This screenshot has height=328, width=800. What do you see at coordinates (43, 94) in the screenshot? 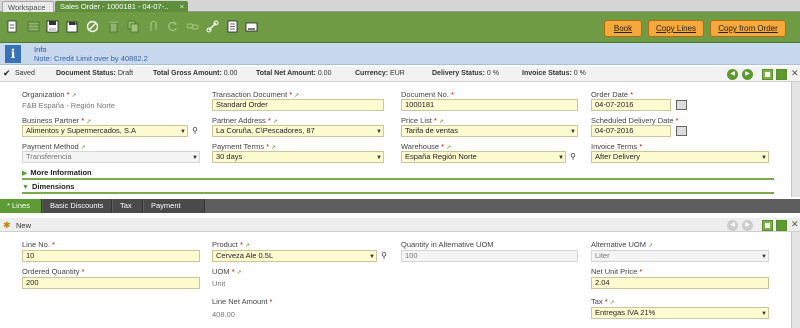
I see `organization-label-text: Organization` at bounding box center [43, 94].